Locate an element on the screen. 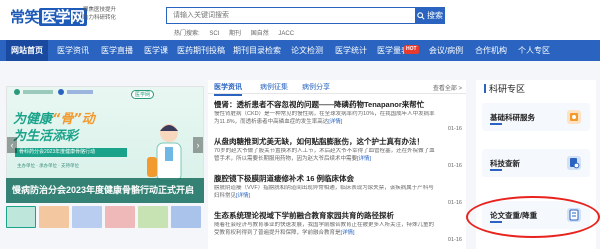 This screenshot has height=249, width=600. banner-small-text: 主办单位 · 承办单位 · 支持单位 is located at coordinates (48, 165).